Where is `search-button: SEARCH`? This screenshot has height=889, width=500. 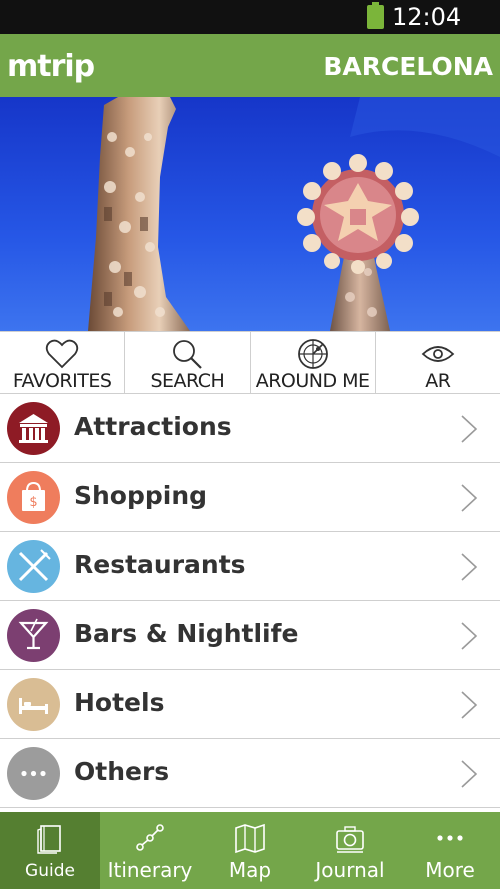 search-button: SEARCH is located at coordinates (188, 362).